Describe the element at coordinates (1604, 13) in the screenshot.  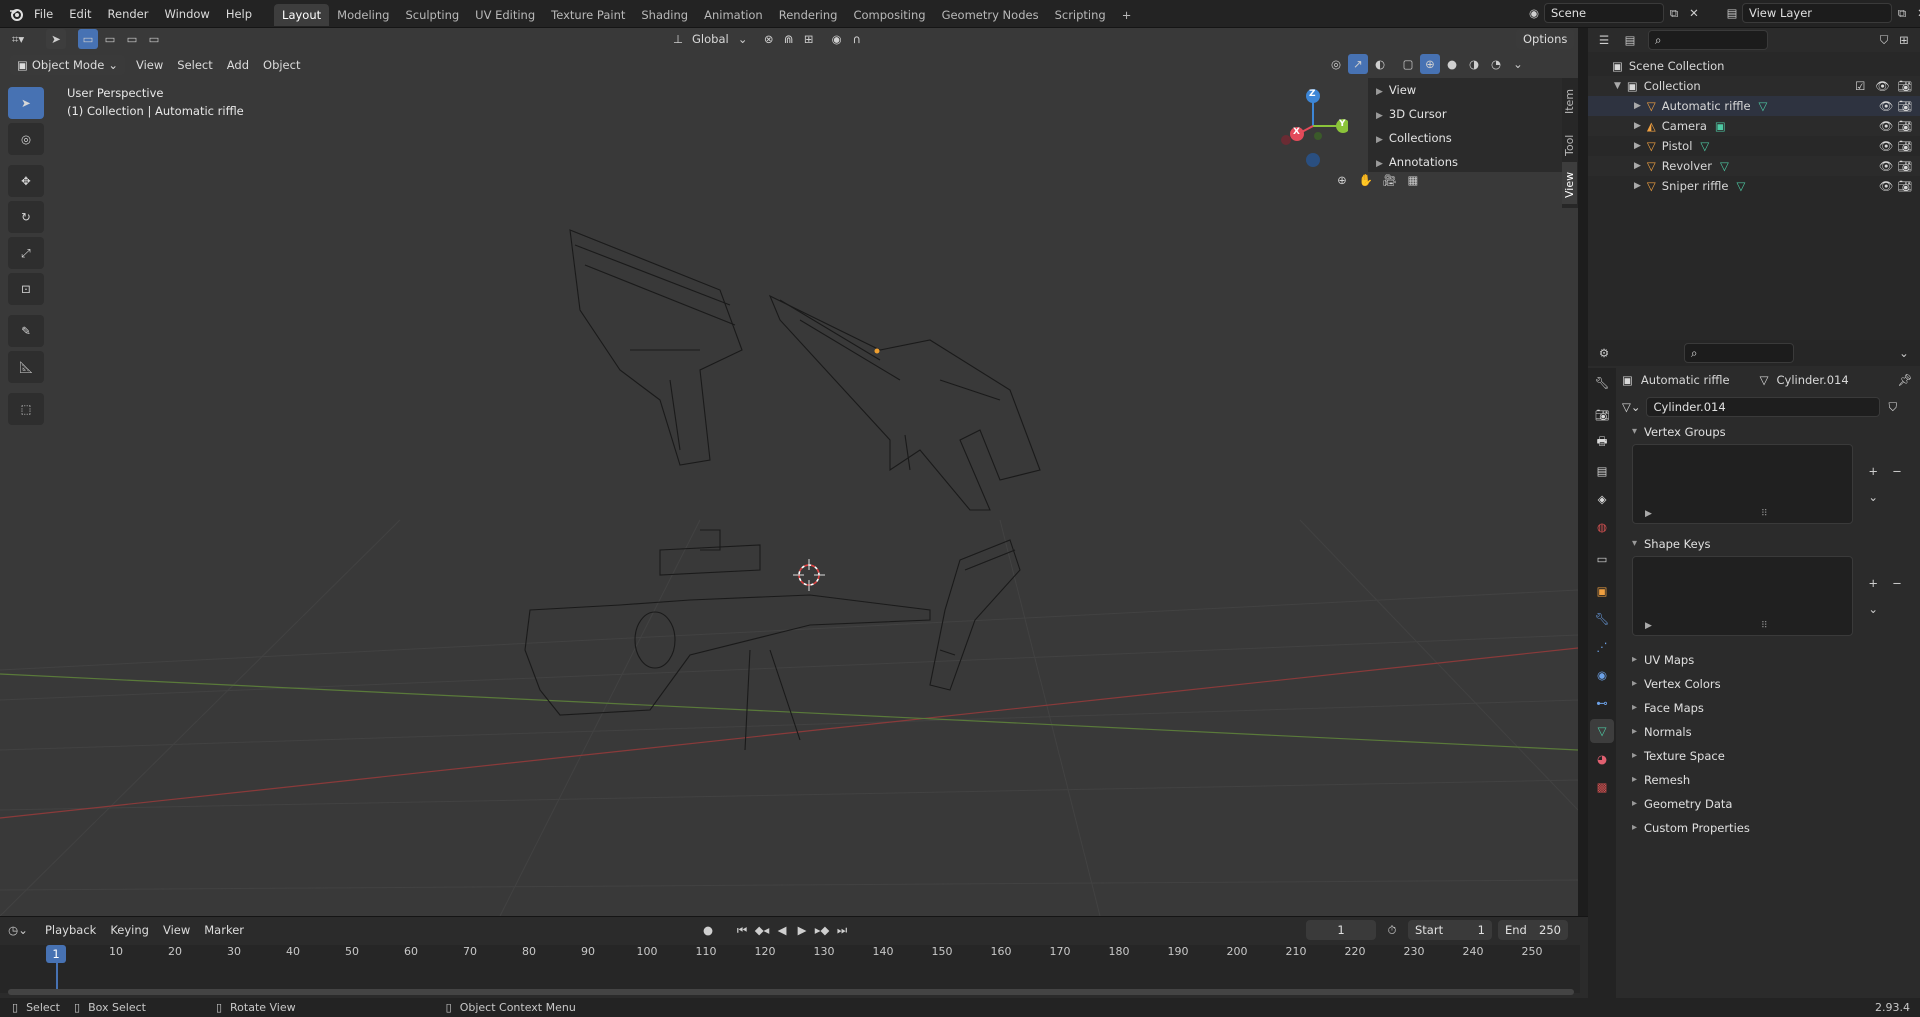
I see `scene-field: Scene` at that location.